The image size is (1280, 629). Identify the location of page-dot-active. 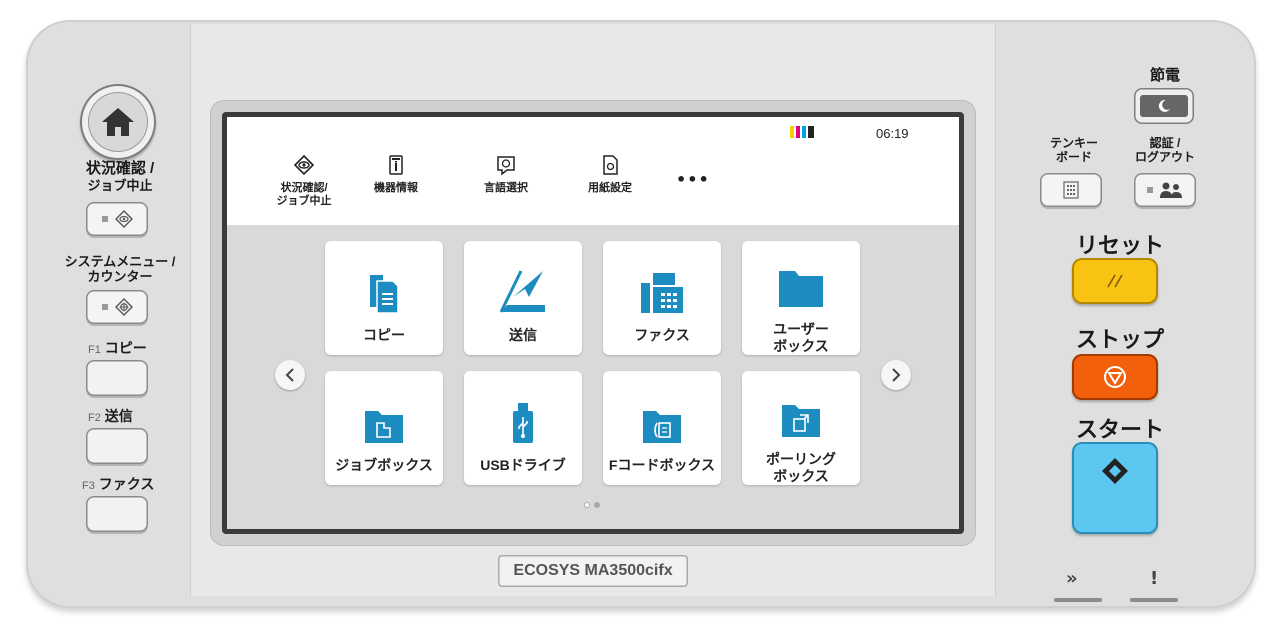
(587, 505).